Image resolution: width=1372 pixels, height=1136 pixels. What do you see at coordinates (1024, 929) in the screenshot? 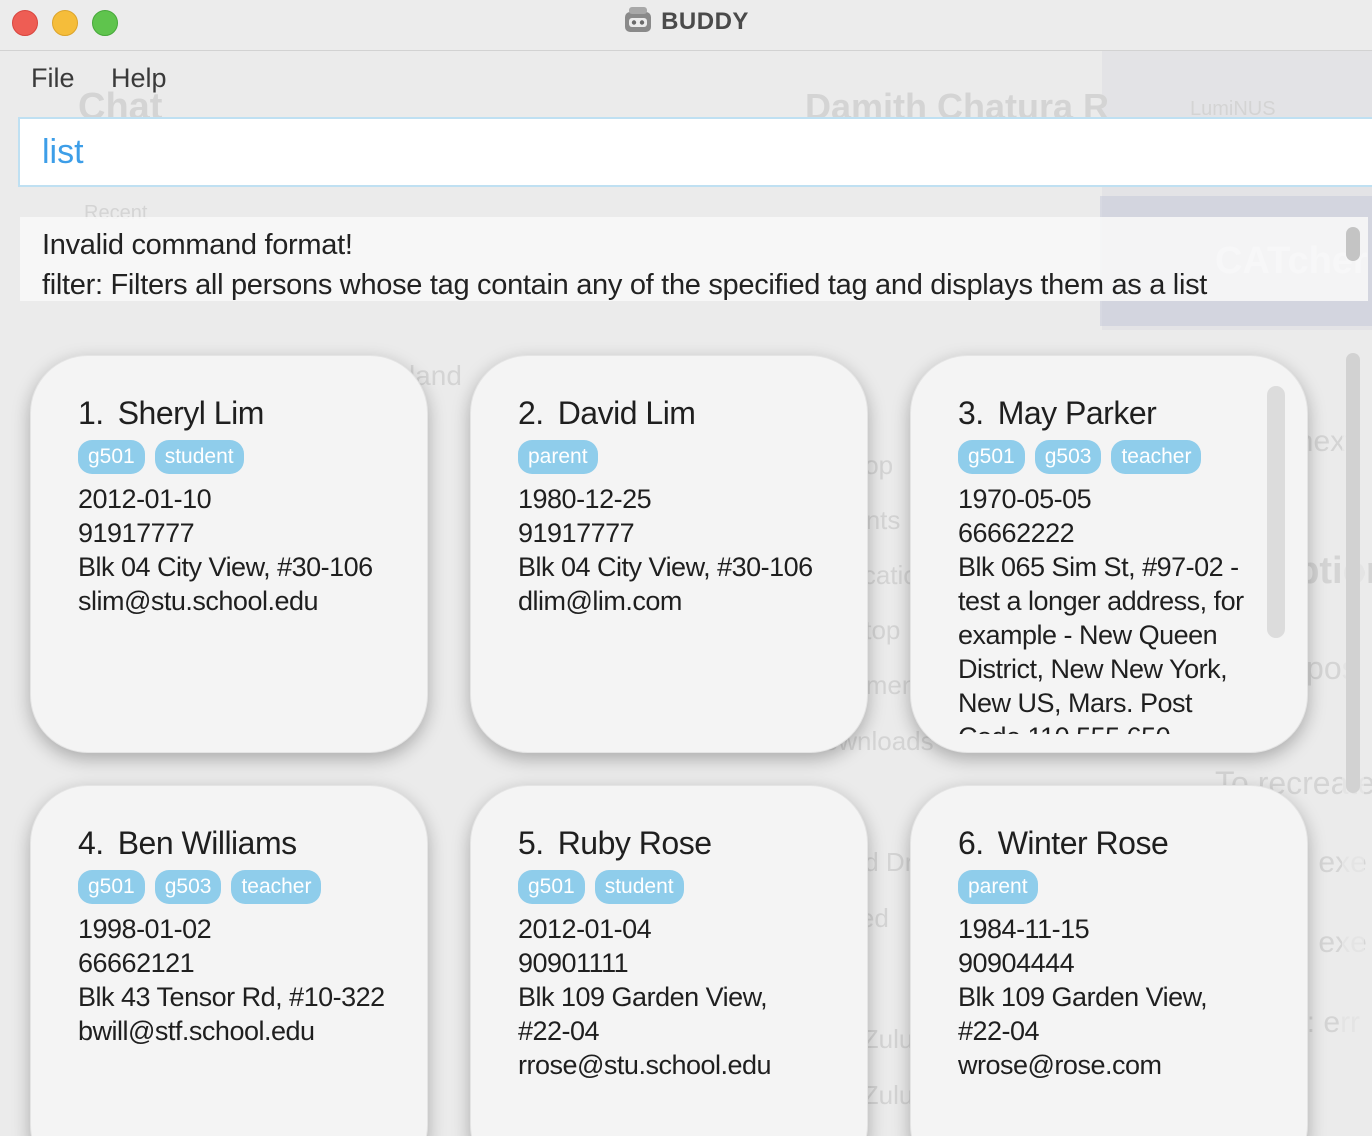
I see `person-birthday: 1984-11-15` at bounding box center [1024, 929].